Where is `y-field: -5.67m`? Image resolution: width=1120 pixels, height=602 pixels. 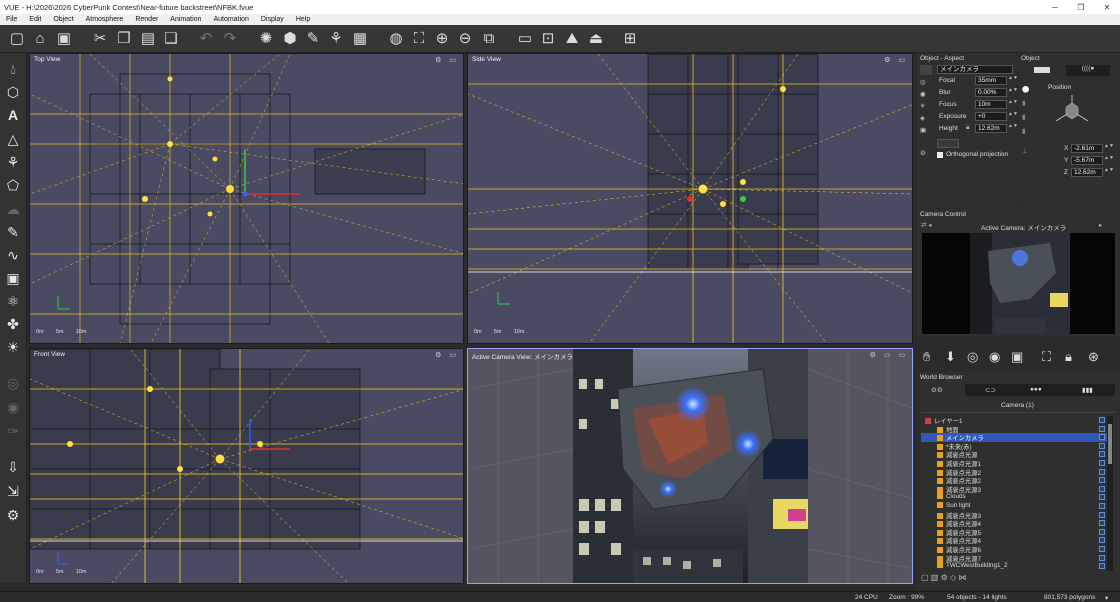
y-field: -5.67m is located at coordinates (1087, 160).